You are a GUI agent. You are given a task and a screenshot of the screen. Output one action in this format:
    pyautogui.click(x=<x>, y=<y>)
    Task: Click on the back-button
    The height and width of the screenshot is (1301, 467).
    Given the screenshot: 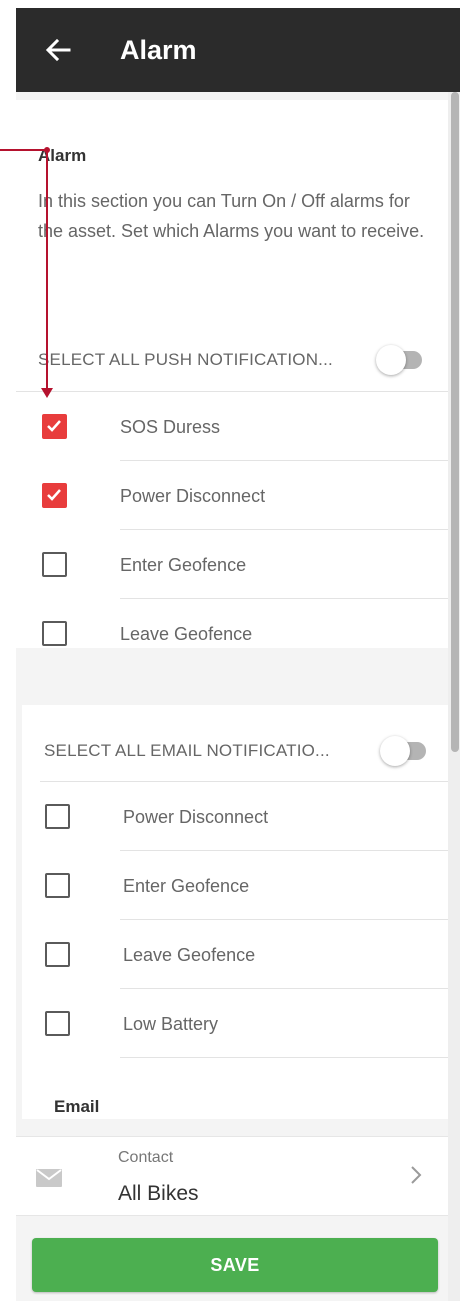 What is the action you would take?
    pyautogui.click(x=58, y=50)
    